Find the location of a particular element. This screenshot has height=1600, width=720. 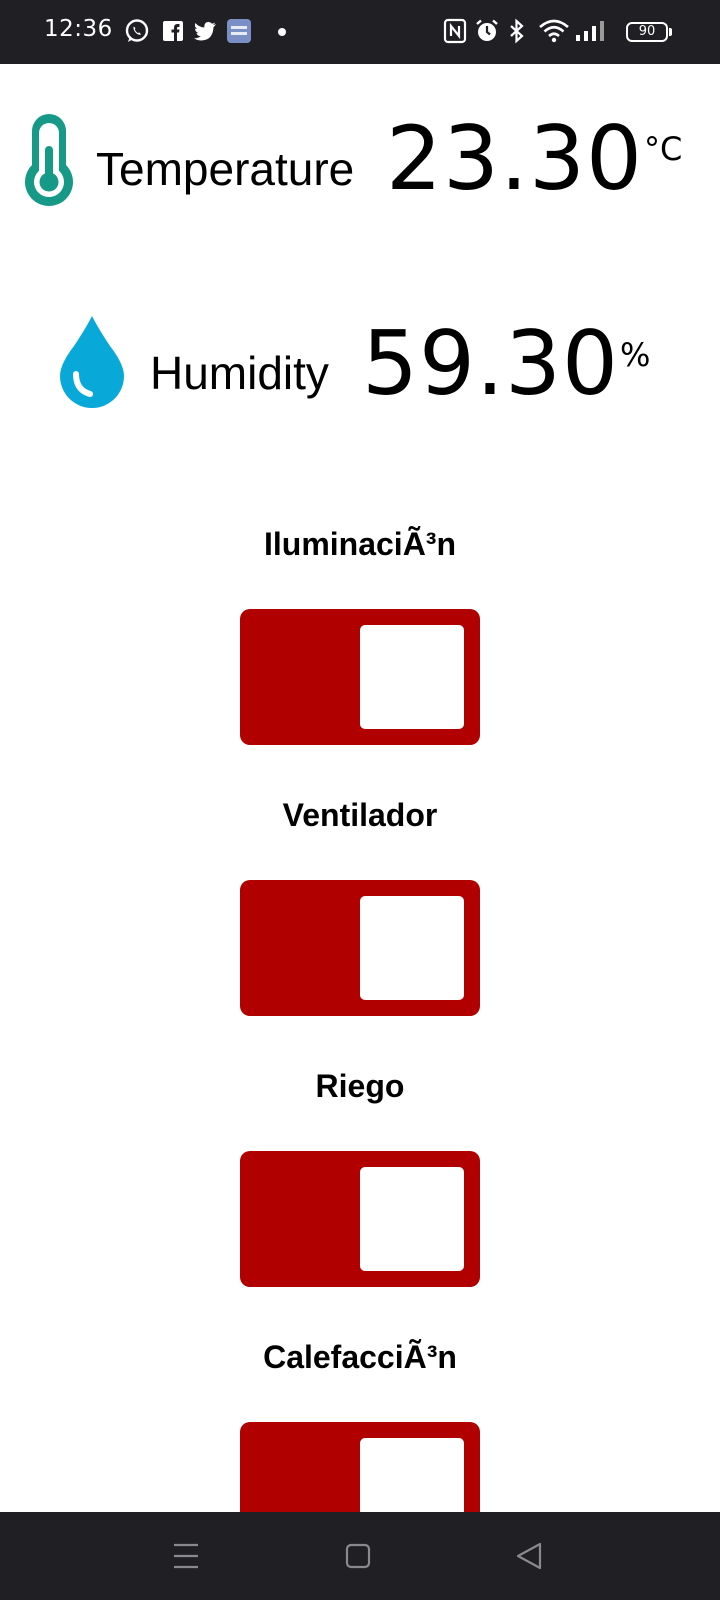

irrigation-label: Riego is located at coordinates (360, 1086).